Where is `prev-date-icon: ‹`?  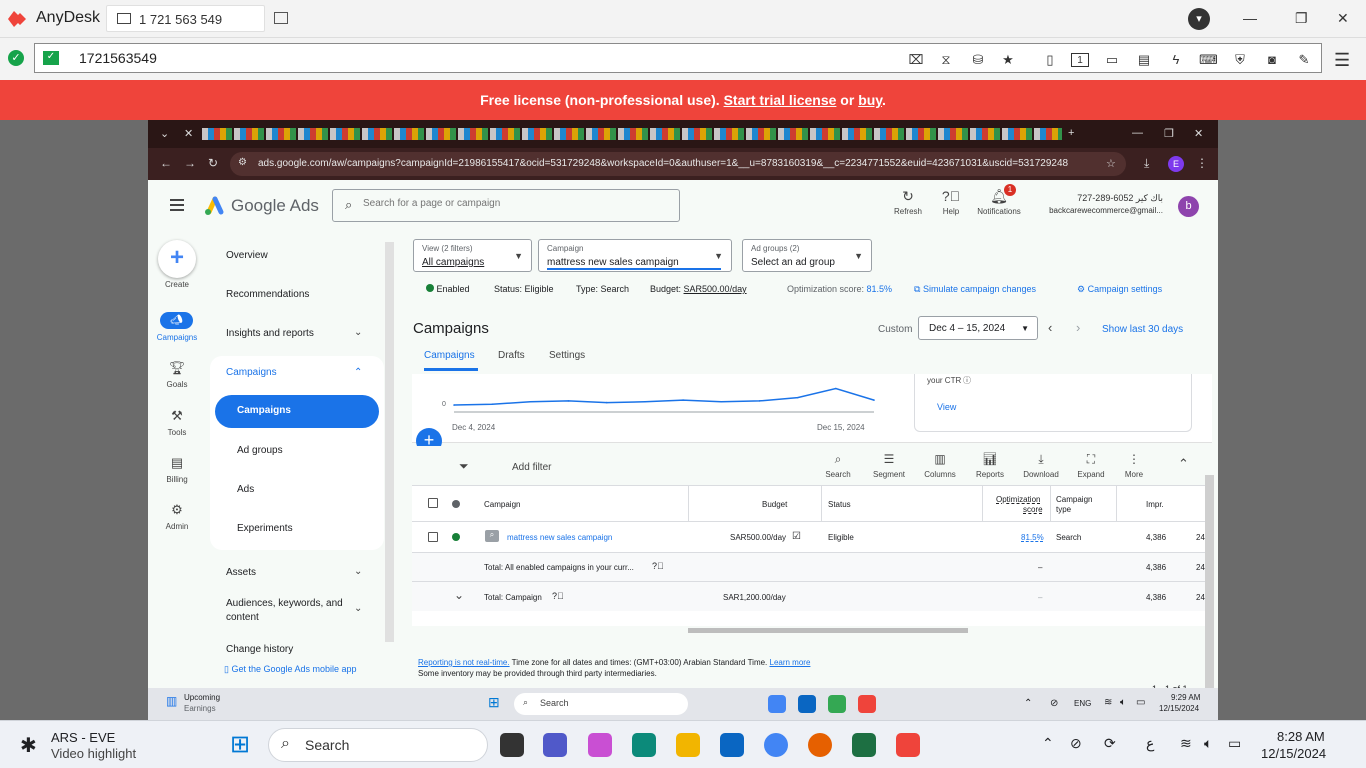 prev-date-icon: ‹ is located at coordinates (1050, 327).